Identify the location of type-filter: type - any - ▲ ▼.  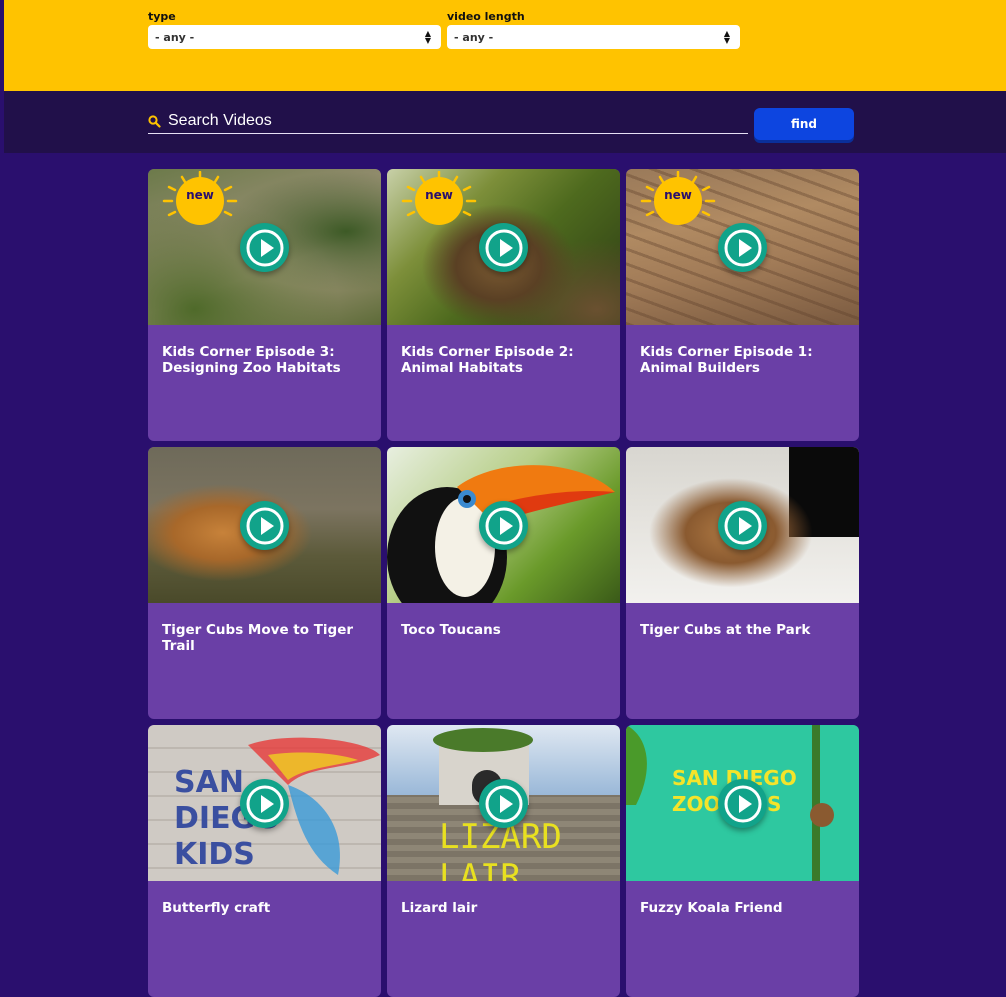
(294, 29).